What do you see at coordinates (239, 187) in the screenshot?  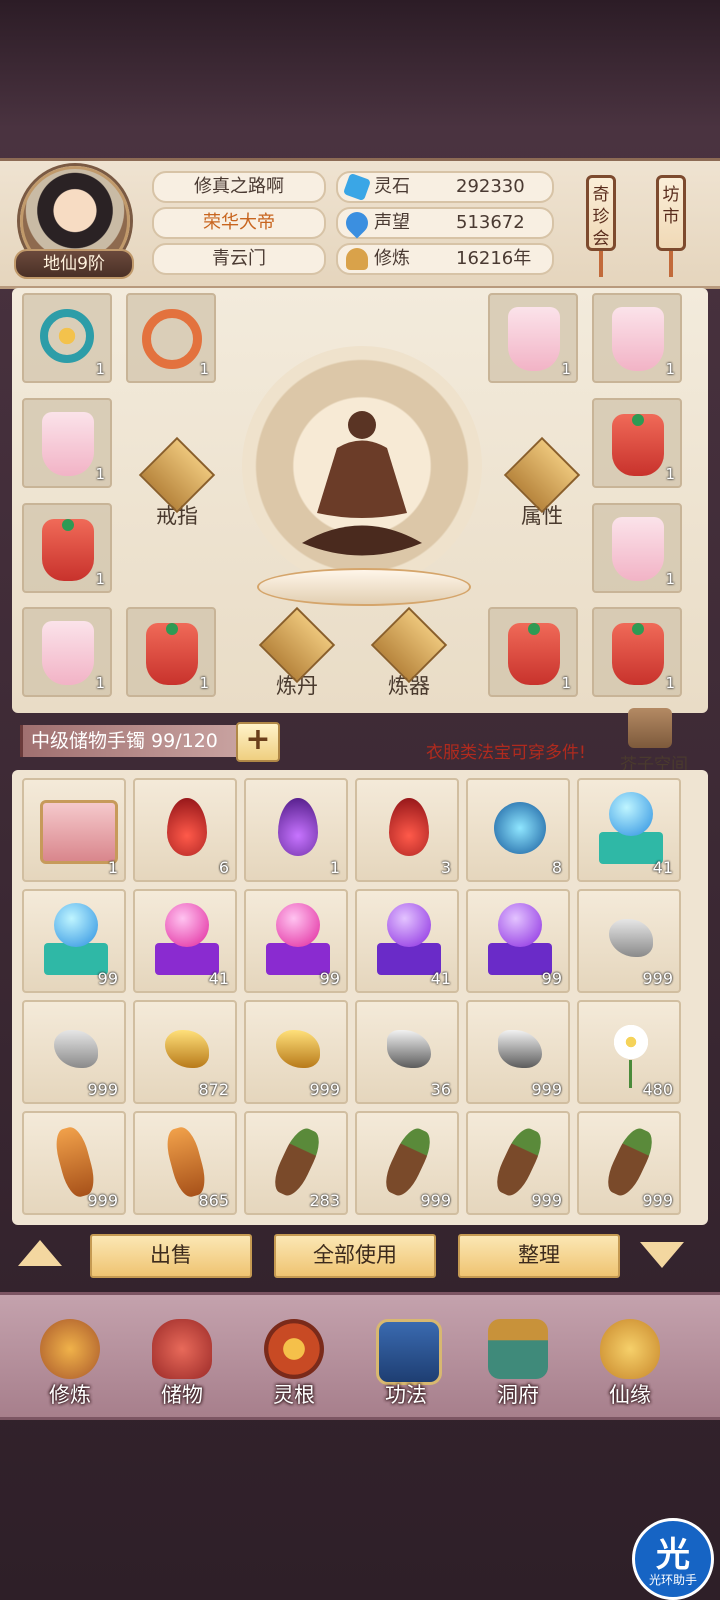 I see `player-name: 修真之路啊` at bounding box center [239, 187].